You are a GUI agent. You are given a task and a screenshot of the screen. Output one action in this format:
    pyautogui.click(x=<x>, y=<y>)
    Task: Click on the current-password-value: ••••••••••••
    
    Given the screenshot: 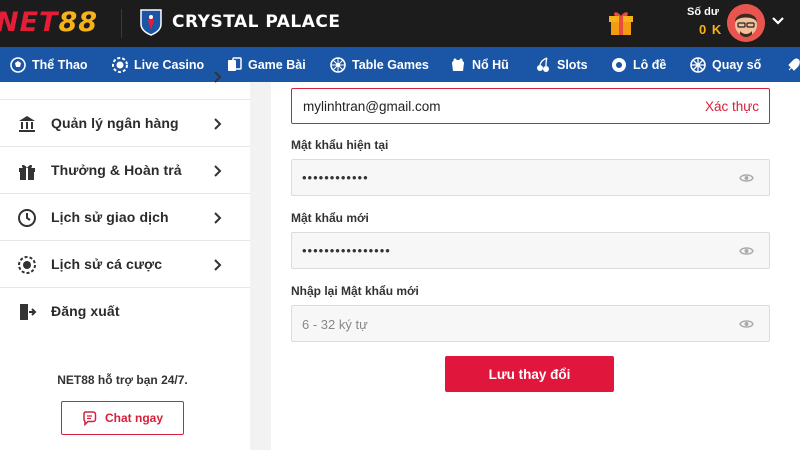 What is the action you would take?
    pyautogui.click(x=335, y=177)
    